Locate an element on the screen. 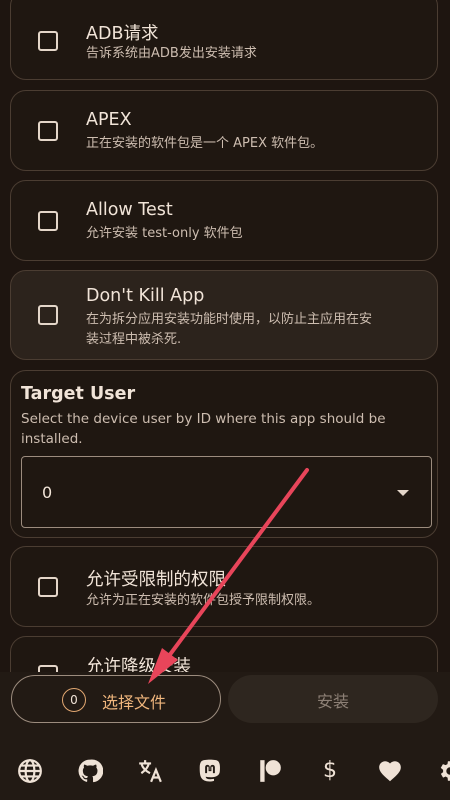 The width and height of the screenshot is (450, 800). option-title: ADB请求 is located at coordinates (122, 34).